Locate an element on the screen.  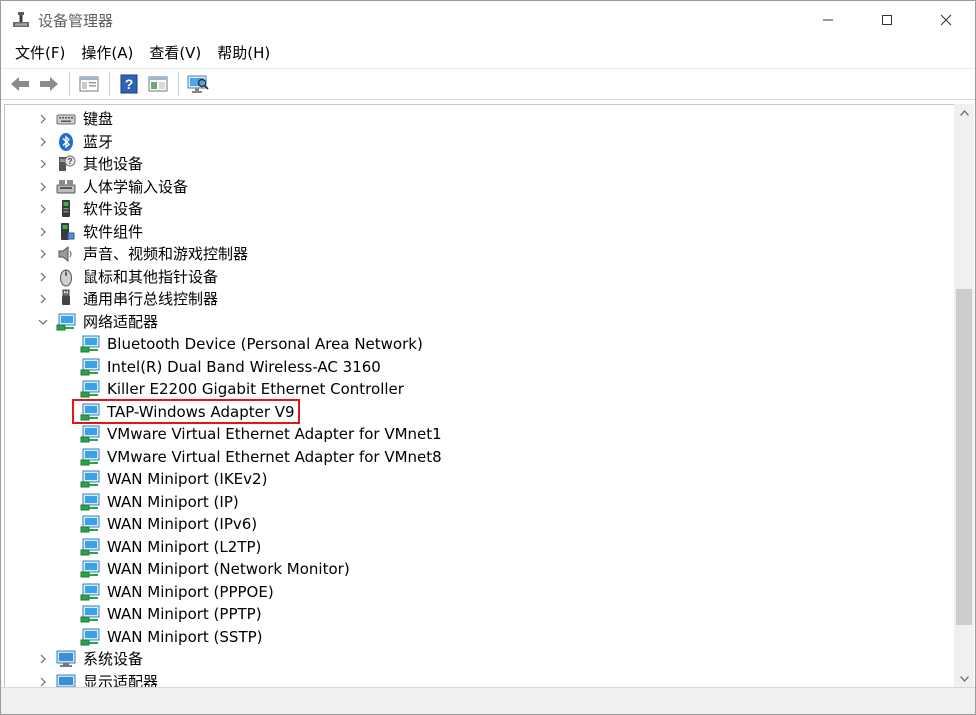
tree-category-item: ? 其他设备 is located at coordinates (475, 164).